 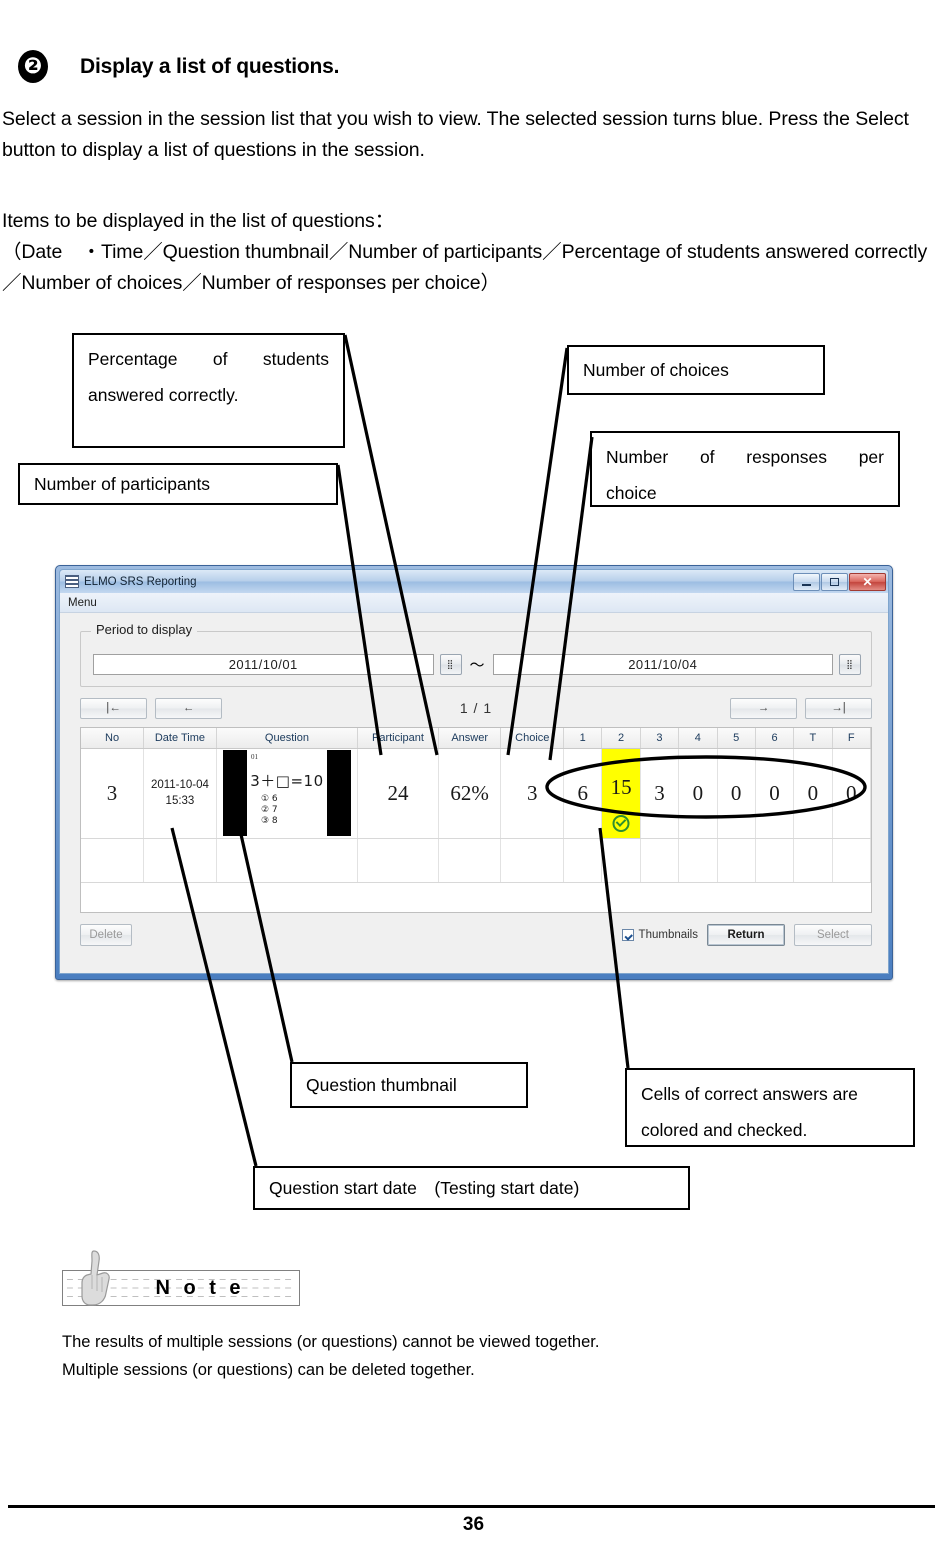 I want to click on check-icon, so click(x=621, y=823).